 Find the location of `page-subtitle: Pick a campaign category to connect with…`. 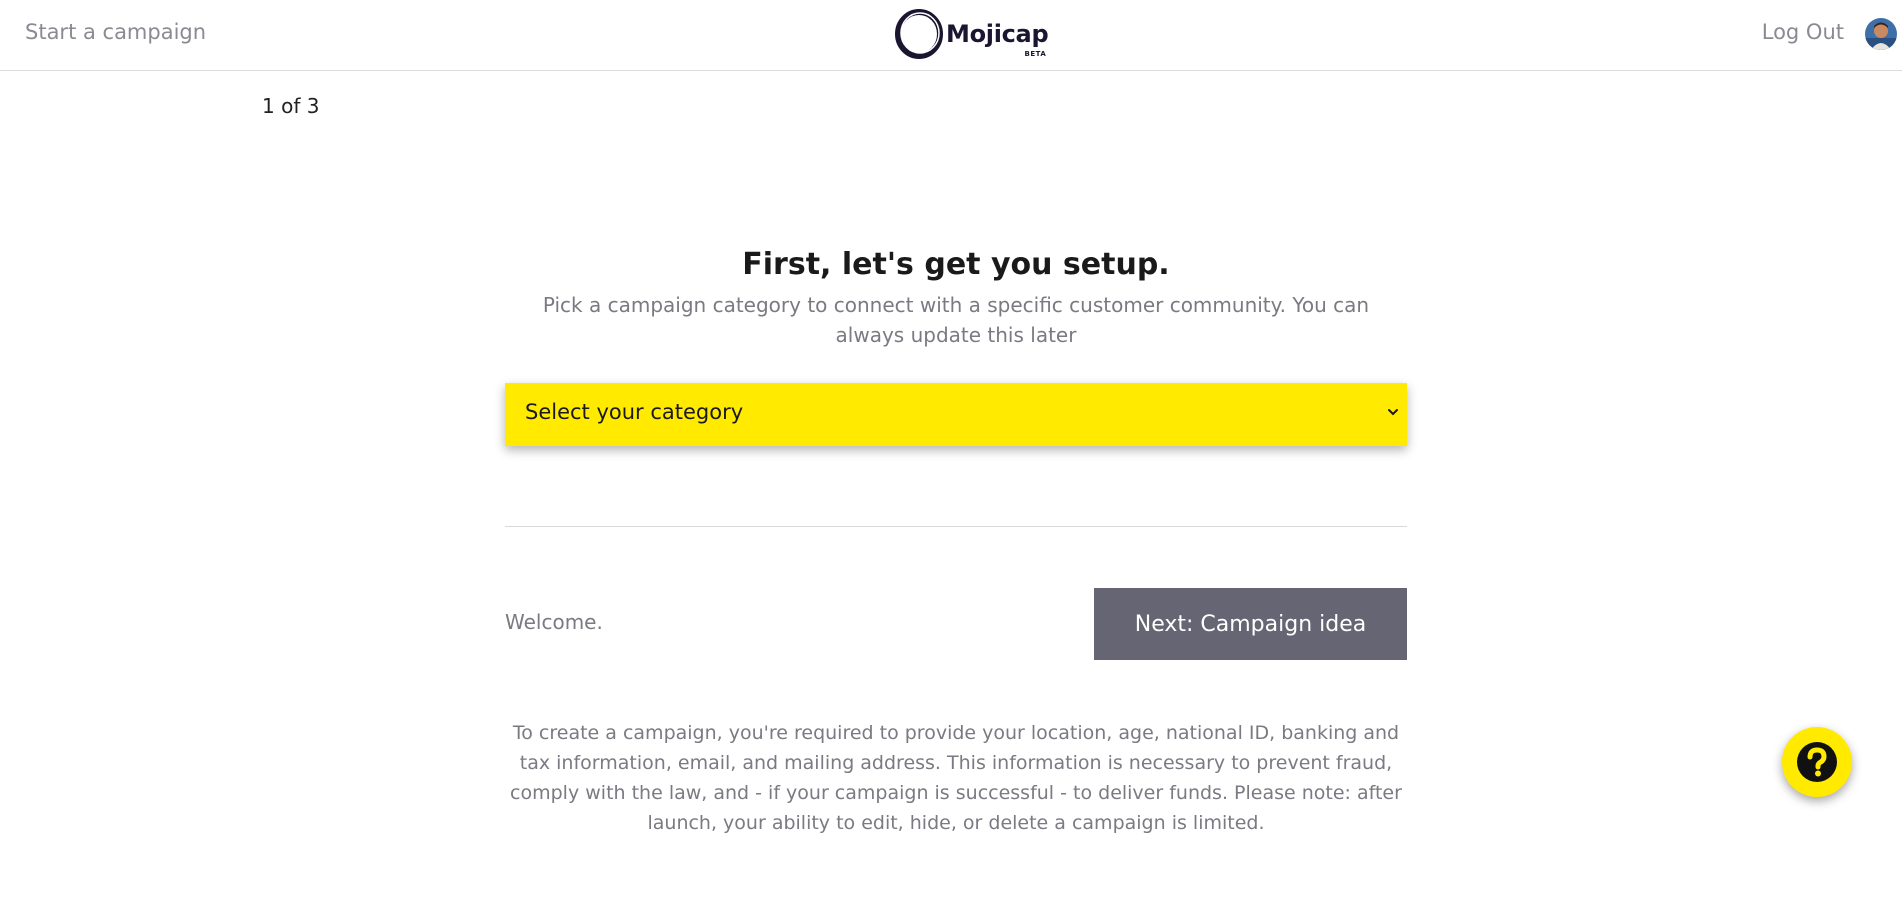

page-subtitle: Pick a campaign category to connect with… is located at coordinates (956, 320).